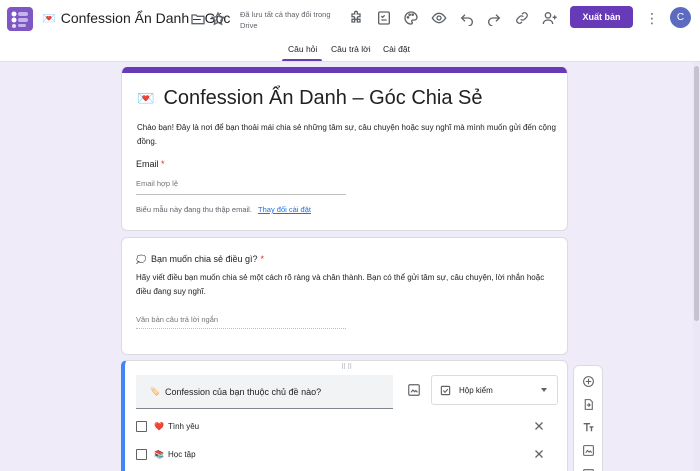 Image resolution: width=700 pixels, height=471 pixels. Describe the element at coordinates (285, 20) in the screenshot. I see `save-status: Đã lưu tất cả thay đổi trong Drive` at that location.